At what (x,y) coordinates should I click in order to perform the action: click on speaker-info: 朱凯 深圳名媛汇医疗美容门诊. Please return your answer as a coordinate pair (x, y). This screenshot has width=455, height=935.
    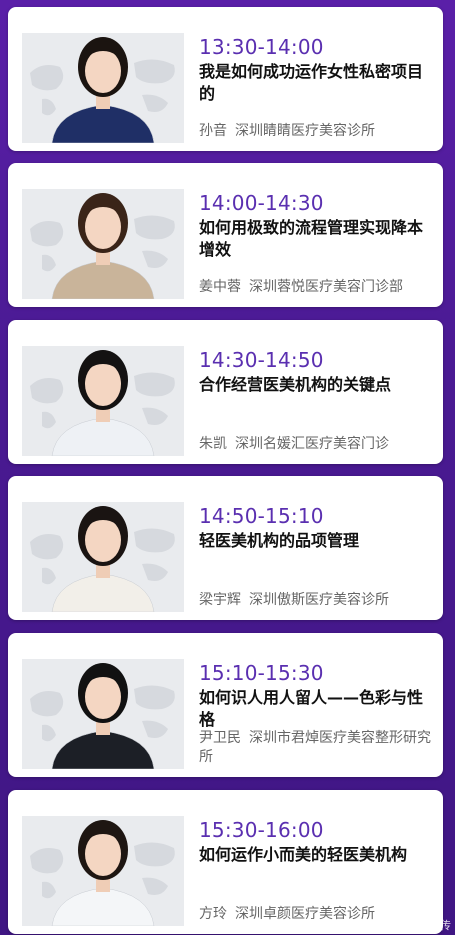
    Looking at the image, I should click on (319, 444).